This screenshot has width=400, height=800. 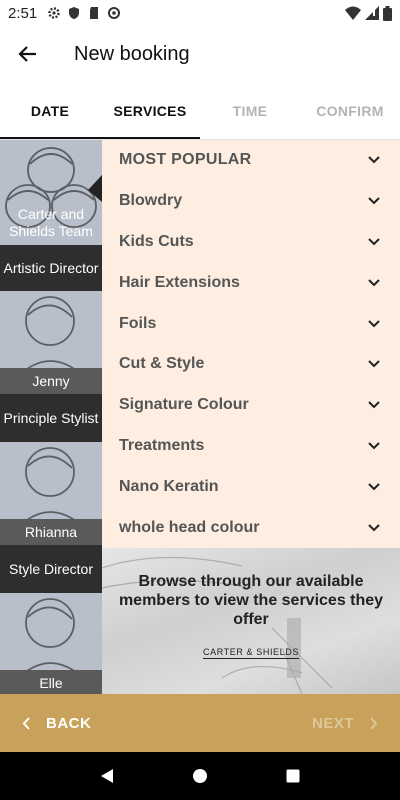 I want to click on service-category-label: Foils, so click(x=138, y=323).